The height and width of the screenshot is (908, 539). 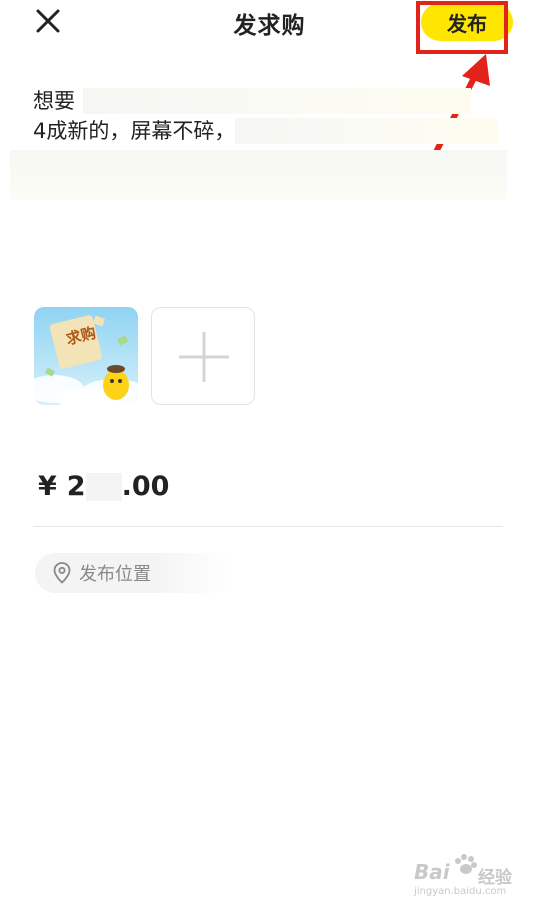 What do you see at coordinates (115, 574) in the screenshot?
I see `location-label: 发布位置` at bounding box center [115, 574].